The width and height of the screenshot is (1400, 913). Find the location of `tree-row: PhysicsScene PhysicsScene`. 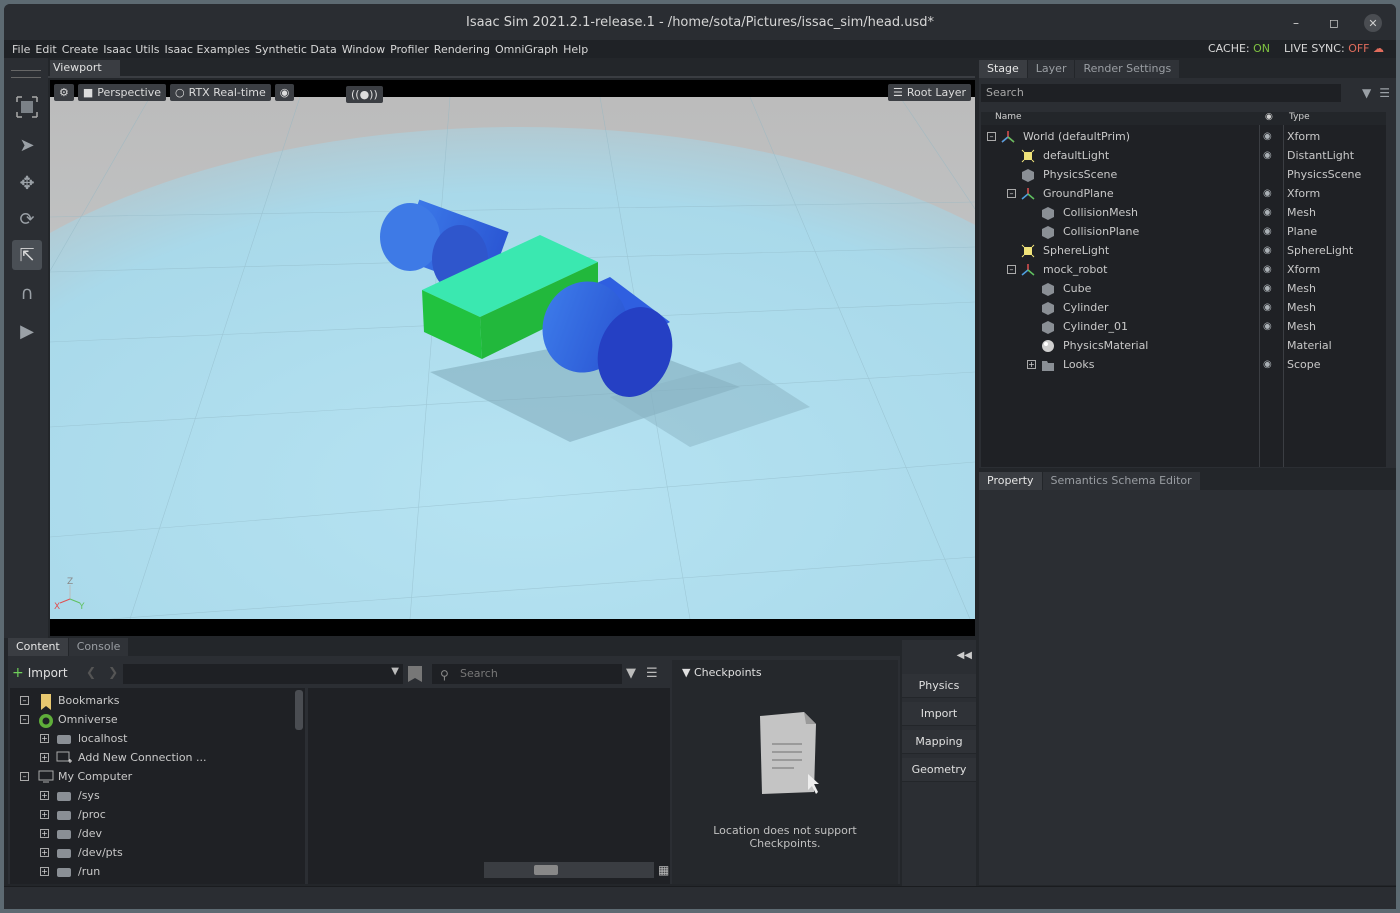

tree-row: PhysicsScene PhysicsScene is located at coordinates (1183, 174).